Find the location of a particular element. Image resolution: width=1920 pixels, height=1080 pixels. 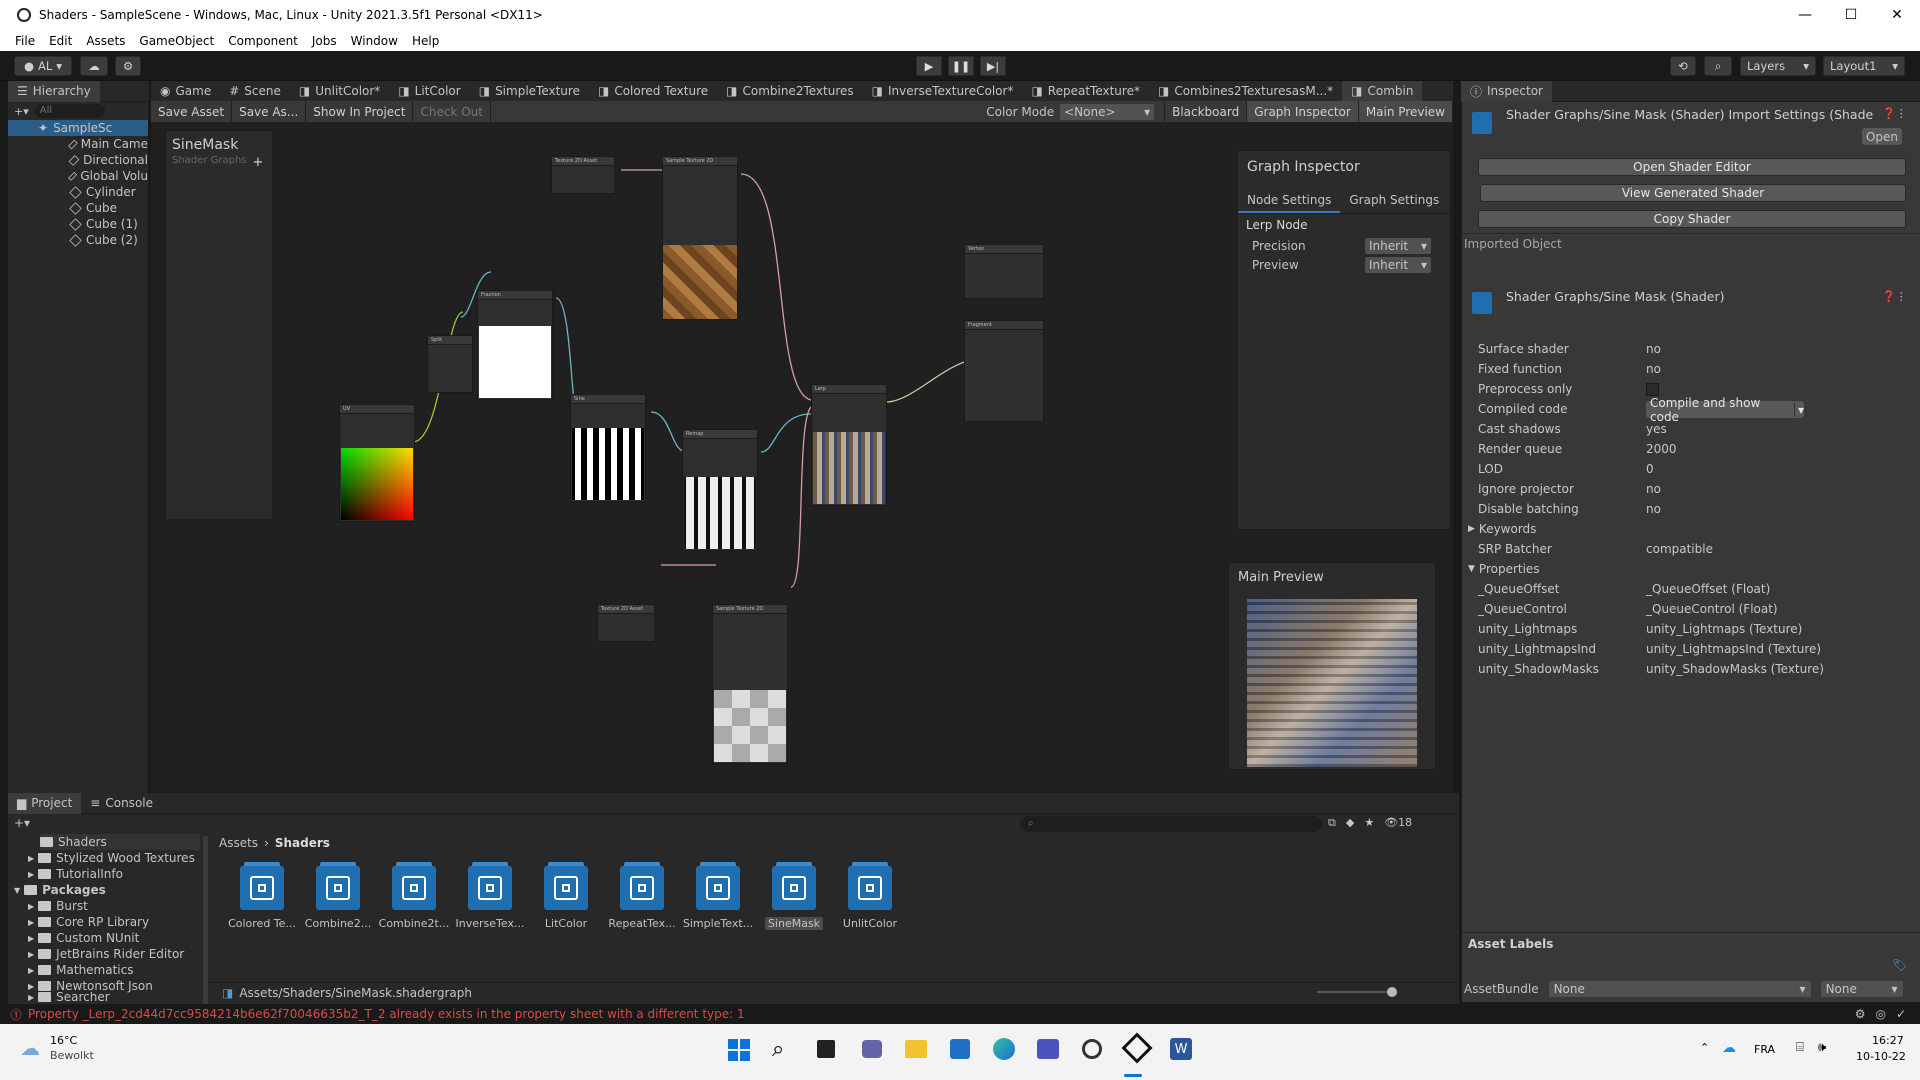

uv-node: UV is located at coordinates (377, 463).